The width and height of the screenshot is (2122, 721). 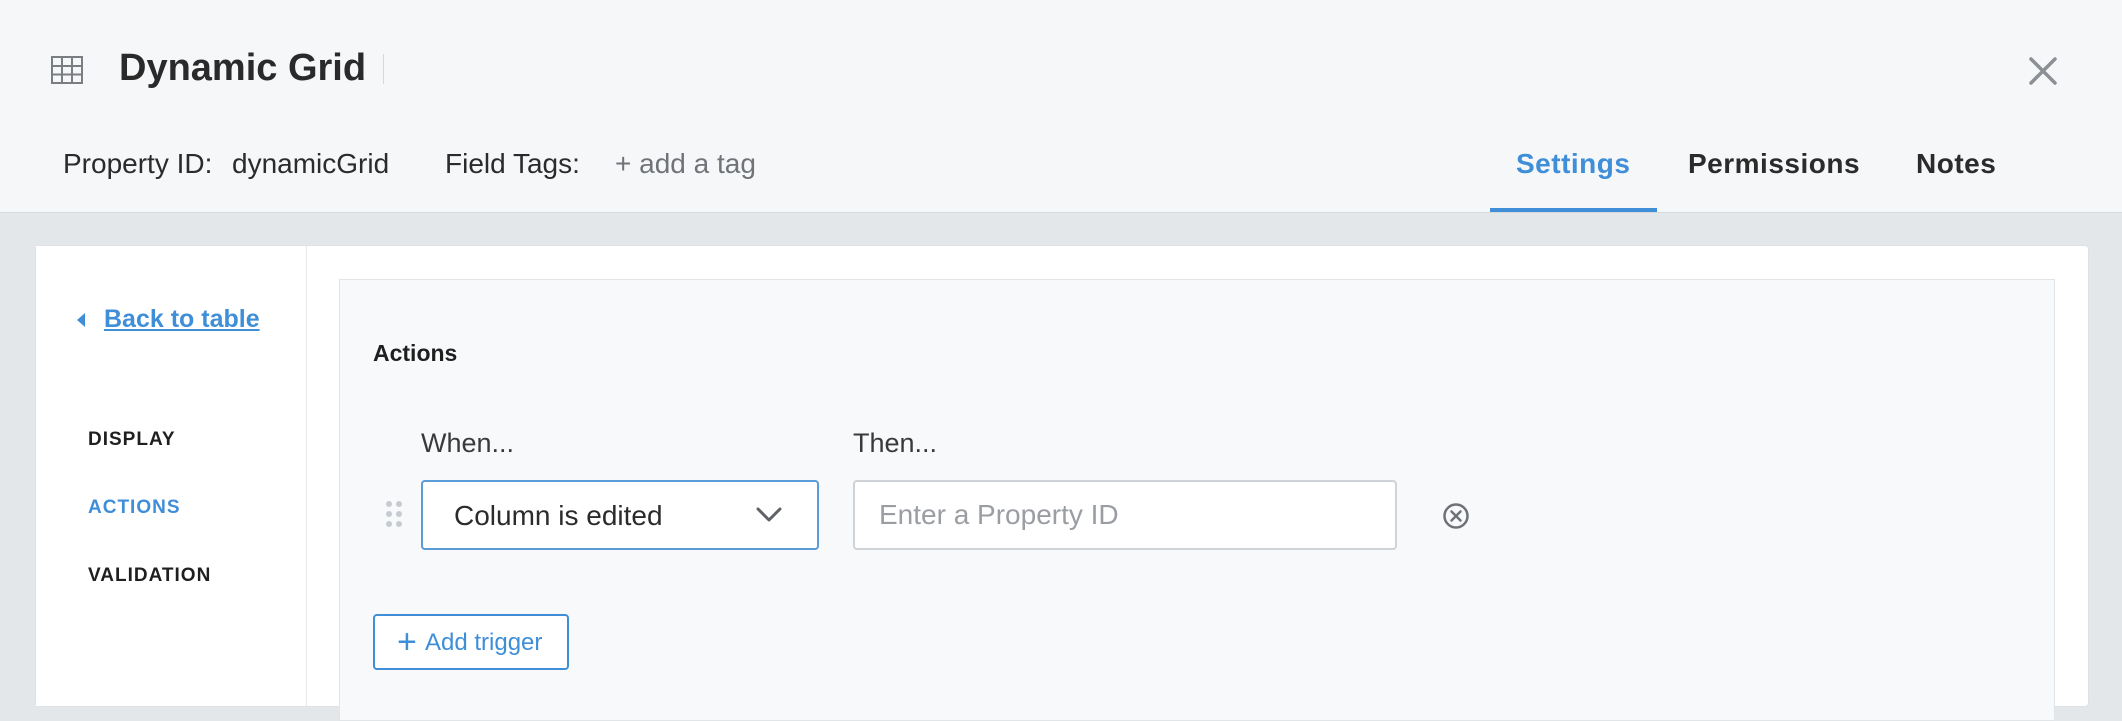 I want to click on tab-settings: Settings, so click(x=1573, y=164).